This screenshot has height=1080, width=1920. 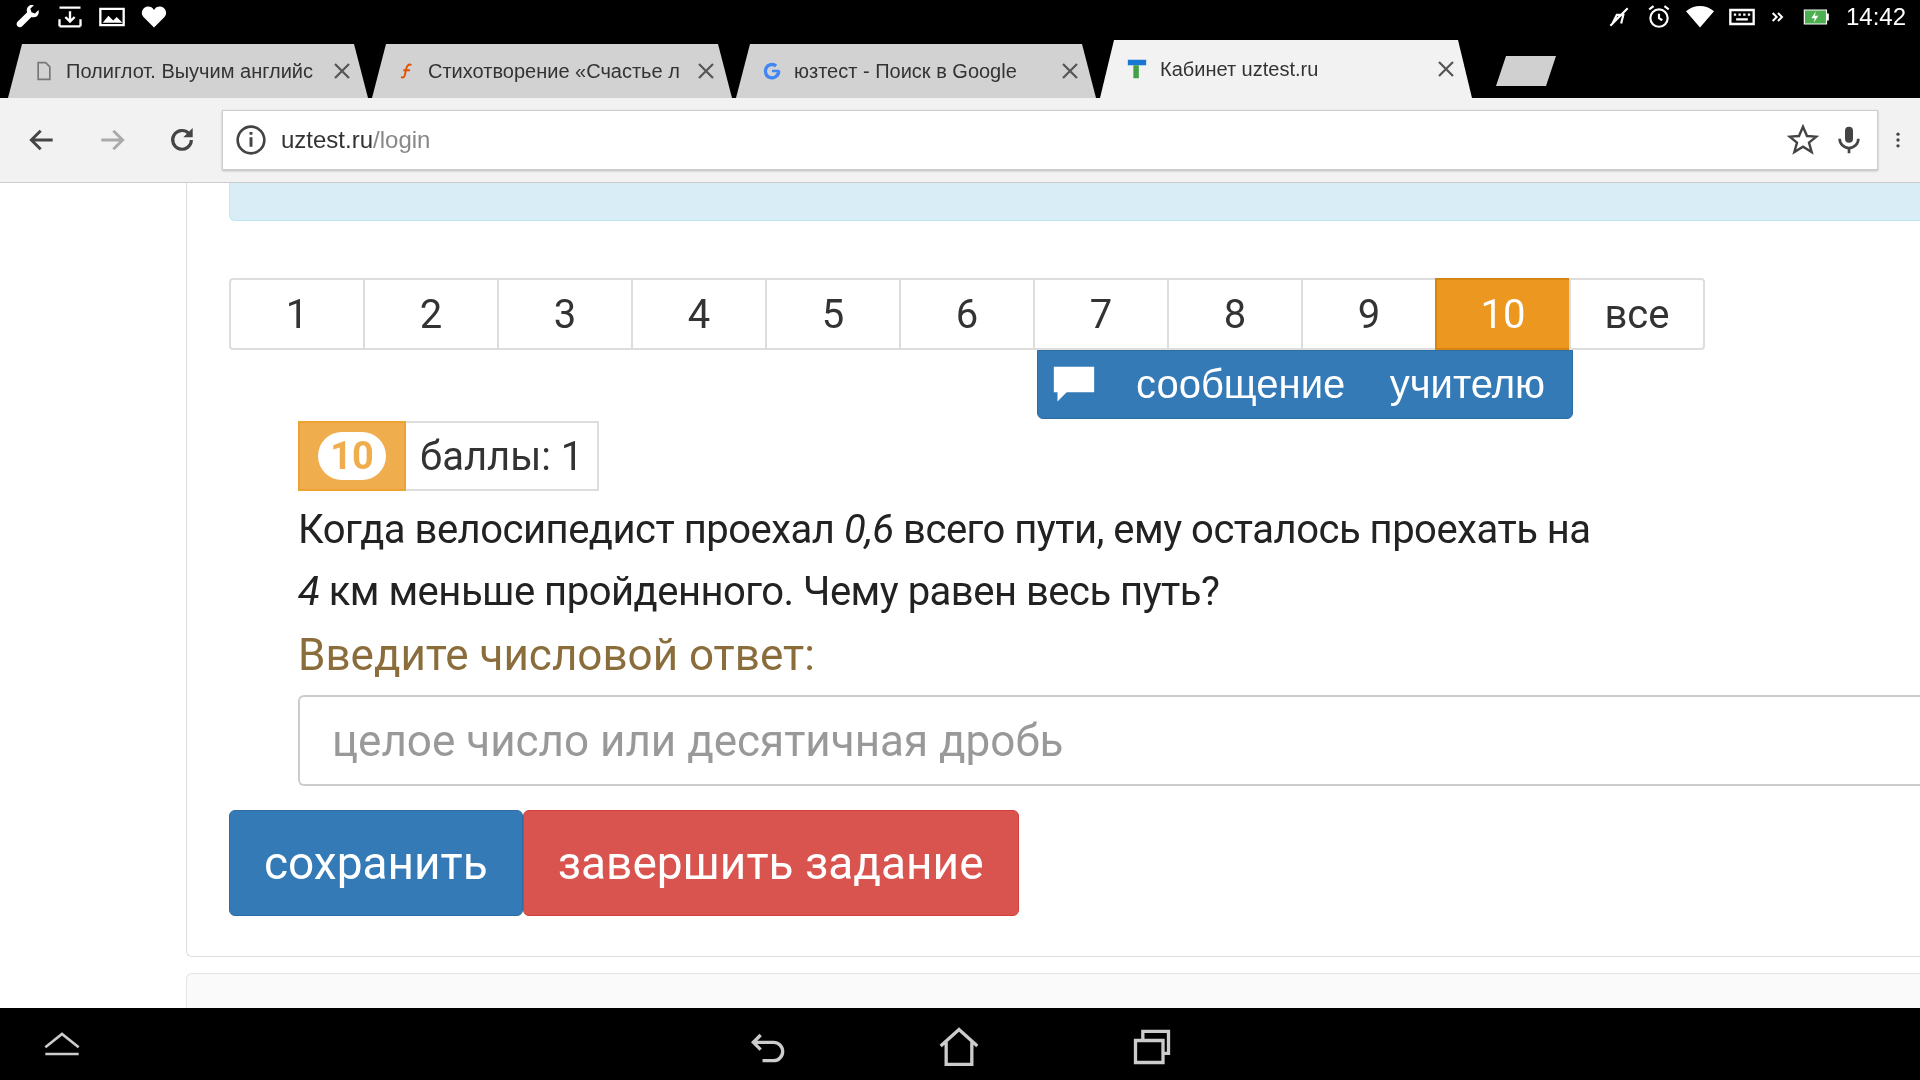 What do you see at coordinates (1101, 314) in the screenshot?
I see `page-tab: 7` at bounding box center [1101, 314].